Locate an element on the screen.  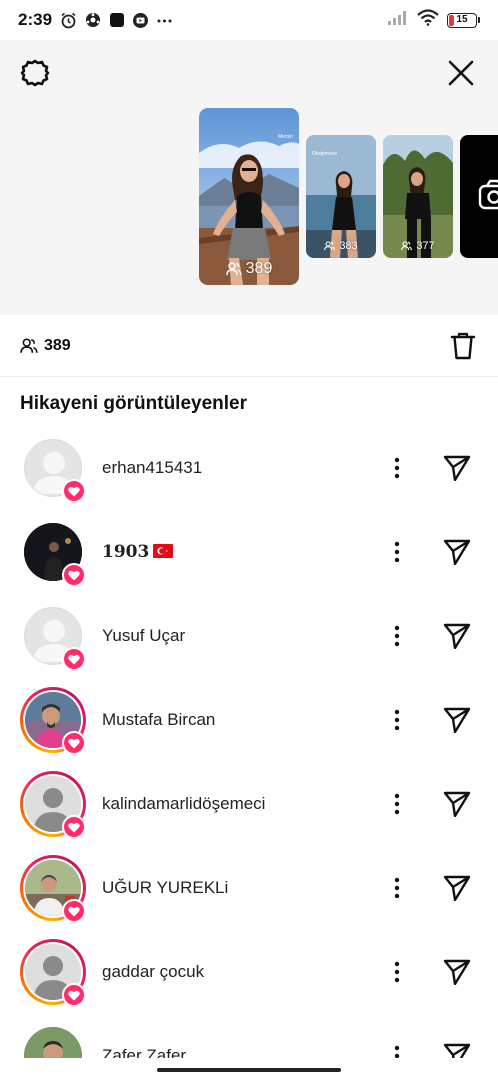
viewer-username: Zafer Zafer is located at coordinates (144, 1052).